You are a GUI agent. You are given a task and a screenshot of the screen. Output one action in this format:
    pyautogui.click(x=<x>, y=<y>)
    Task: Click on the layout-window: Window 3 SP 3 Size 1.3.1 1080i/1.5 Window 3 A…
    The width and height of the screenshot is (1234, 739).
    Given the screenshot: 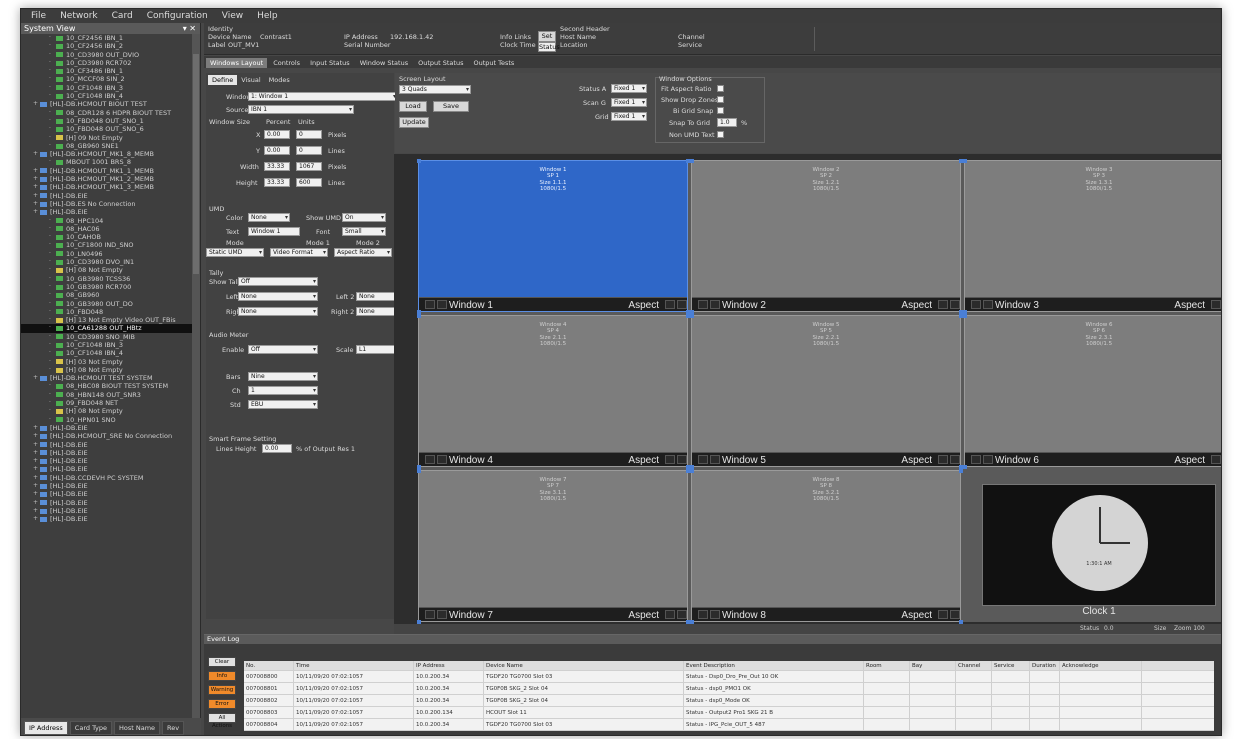 What is the action you would take?
    pyautogui.click(x=1092, y=236)
    